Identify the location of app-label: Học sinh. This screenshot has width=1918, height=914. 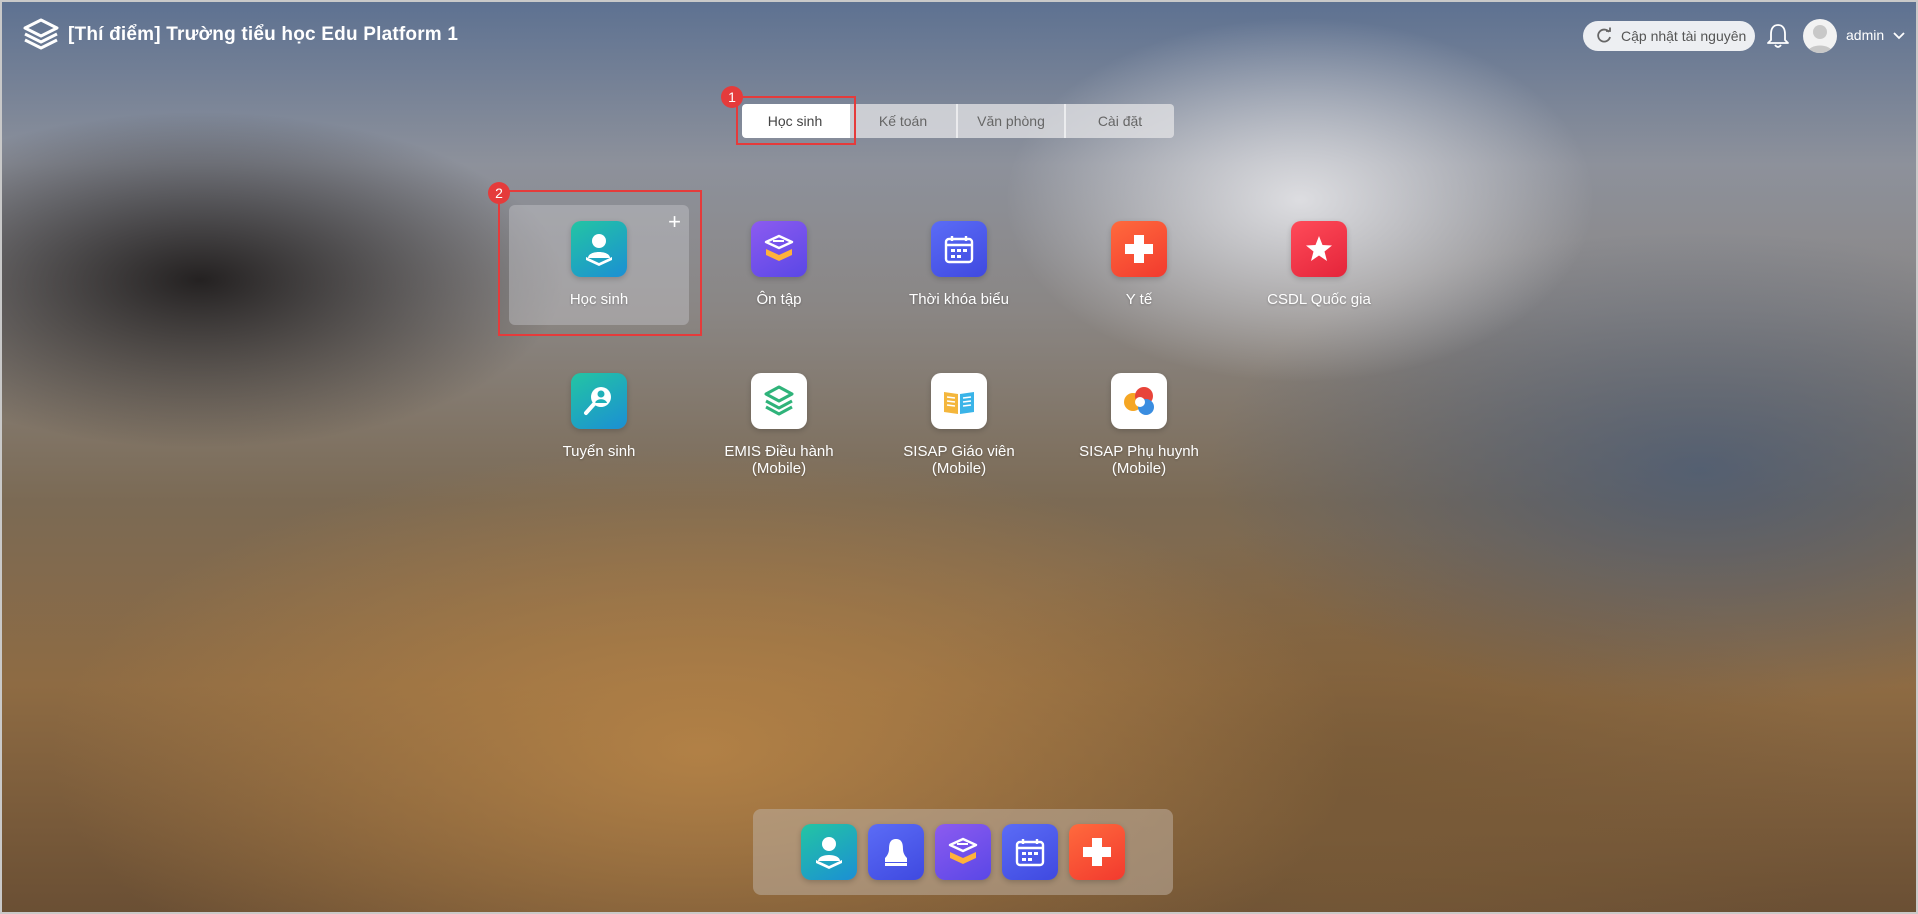
(599, 299).